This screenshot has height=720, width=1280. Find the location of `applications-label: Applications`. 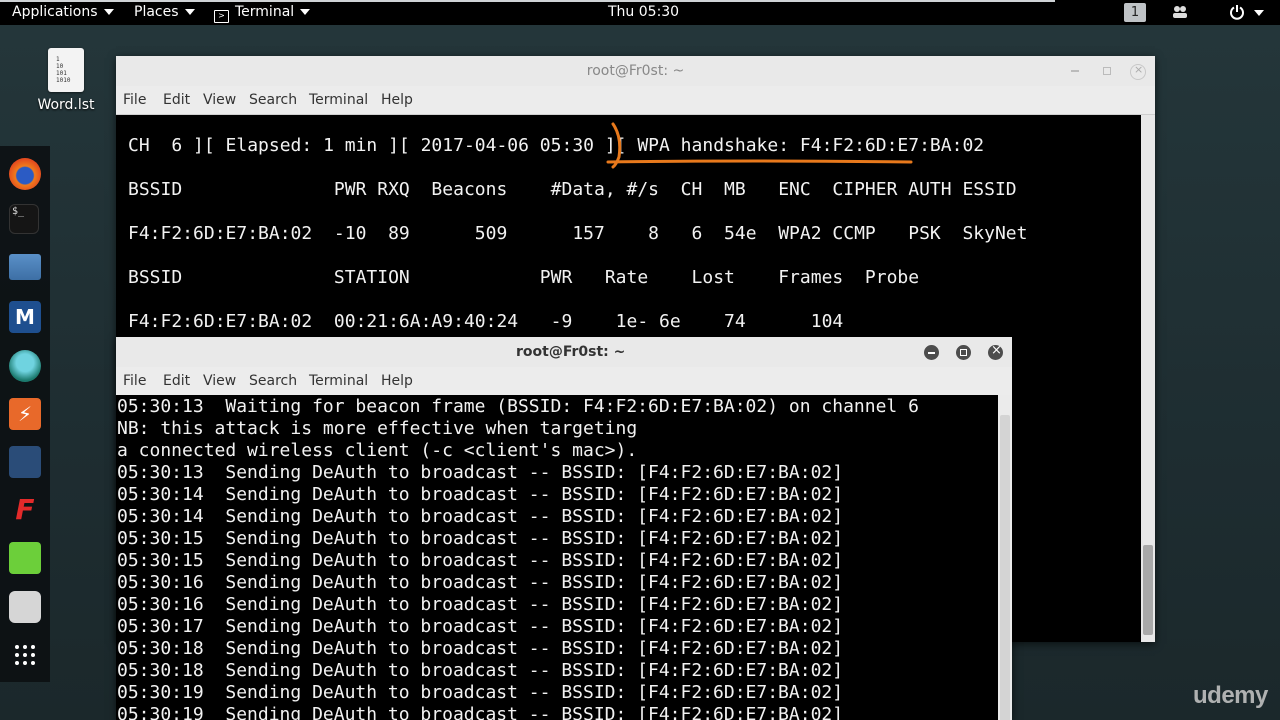

applications-label: Applications is located at coordinates (55, 12).